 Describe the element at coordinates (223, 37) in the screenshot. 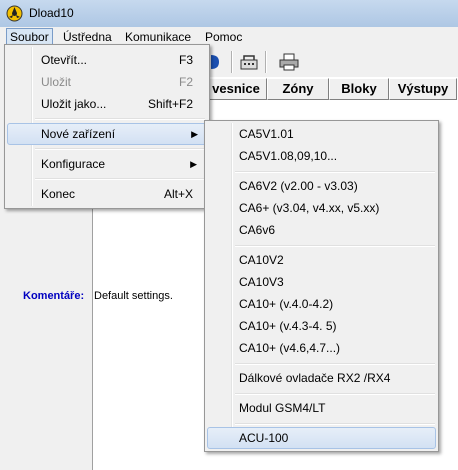

I see `menu-pomoc: Pomoc` at that location.